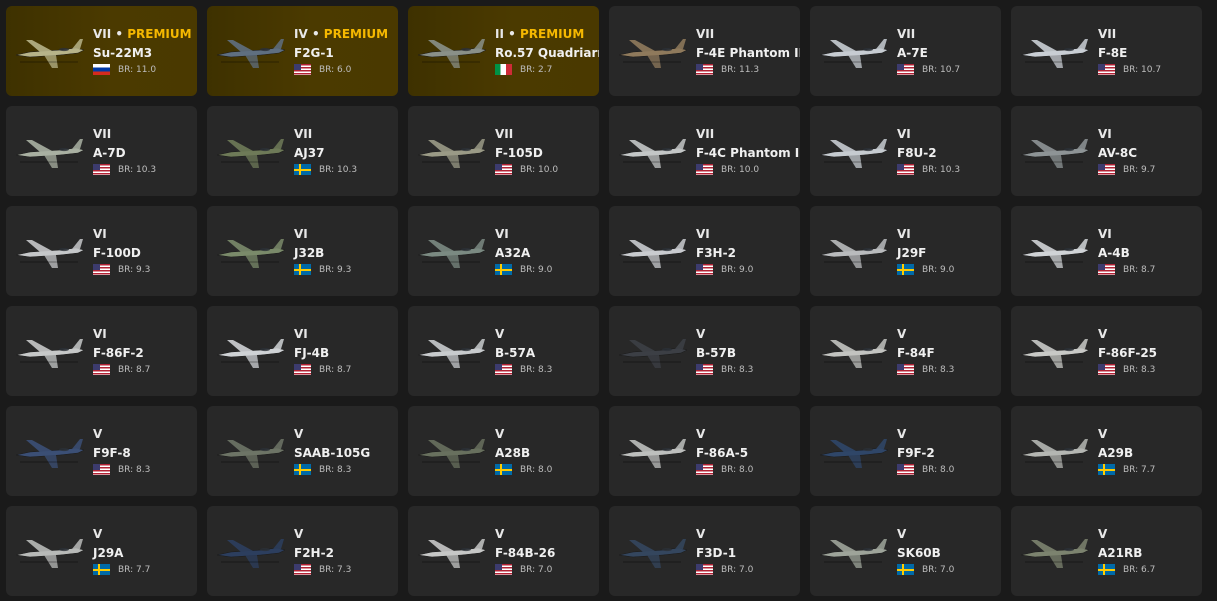  What do you see at coordinates (101, 451) in the screenshot?
I see `vehicle-card: V F9F-8 BR: 8.3` at bounding box center [101, 451].